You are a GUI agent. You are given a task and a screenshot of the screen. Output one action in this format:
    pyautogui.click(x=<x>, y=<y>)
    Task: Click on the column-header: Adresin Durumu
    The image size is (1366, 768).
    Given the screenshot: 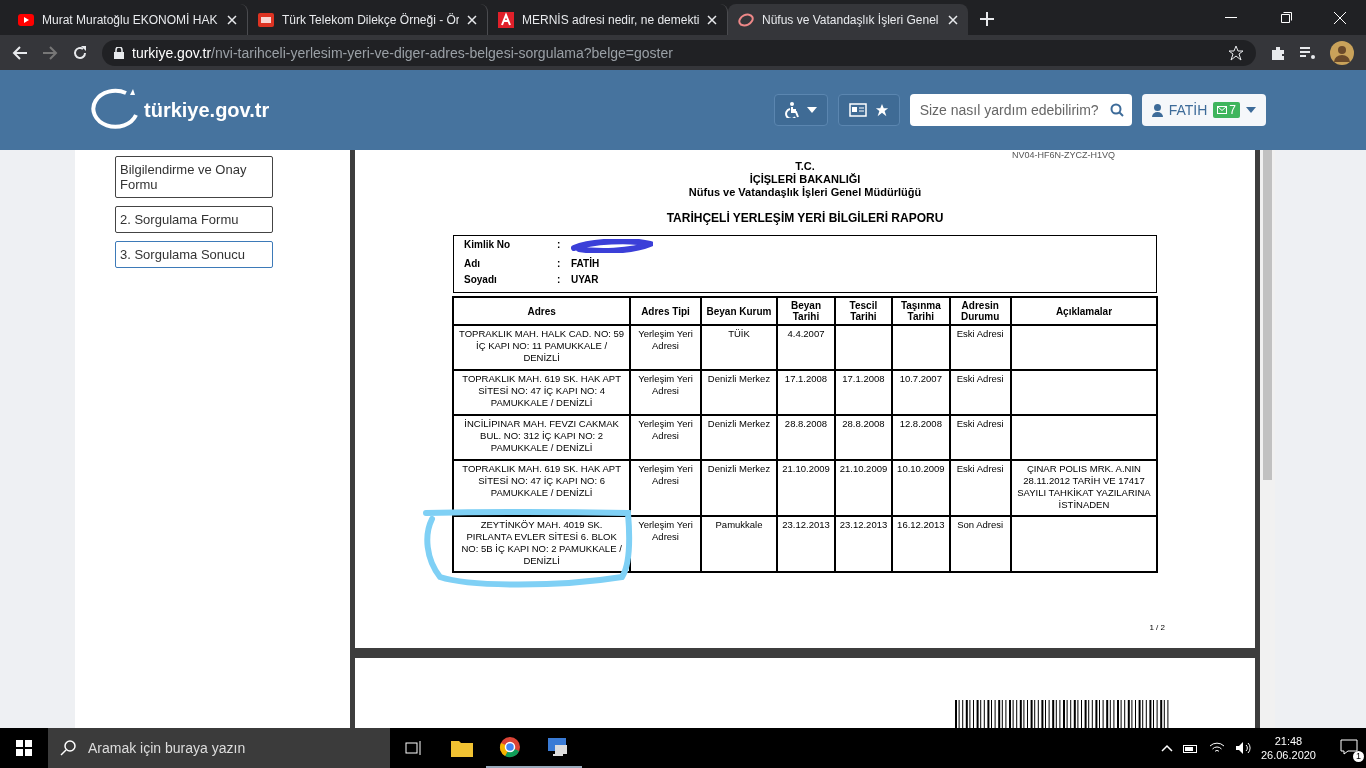 What is the action you would take?
    pyautogui.click(x=980, y=311)
    